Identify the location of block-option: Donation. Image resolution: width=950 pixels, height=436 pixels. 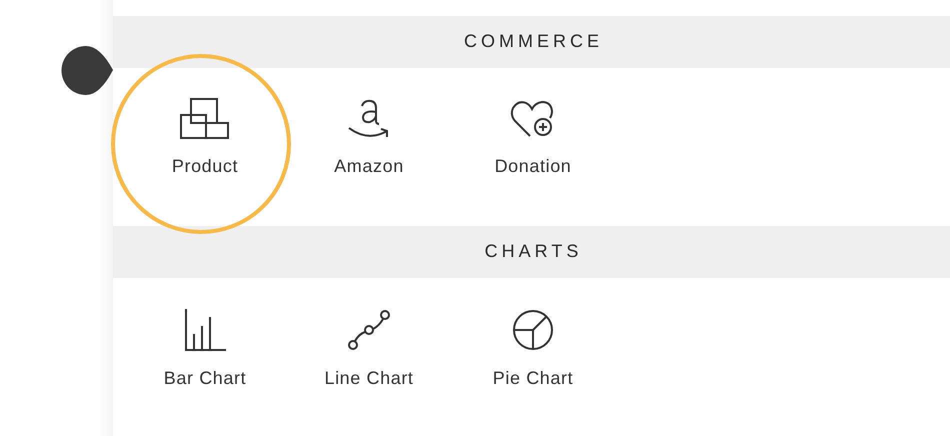
(533, 147).